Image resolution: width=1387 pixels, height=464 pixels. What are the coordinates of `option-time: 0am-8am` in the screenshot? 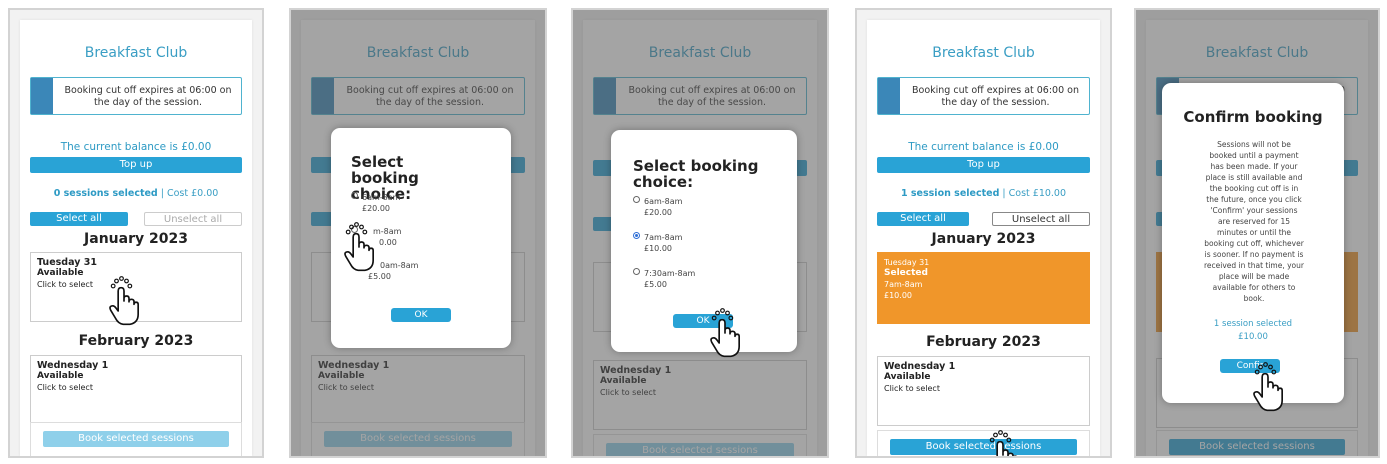 It's located at (399, 265).